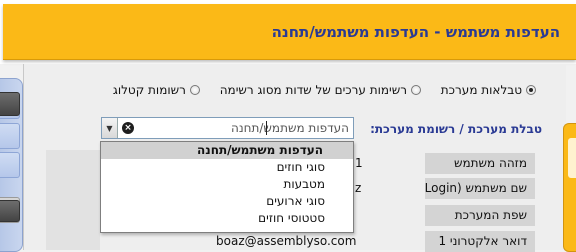  What do you see at coordinates (73, 200) in the screenshot?
I see `form-gutter` at bounding box center [73, 200].